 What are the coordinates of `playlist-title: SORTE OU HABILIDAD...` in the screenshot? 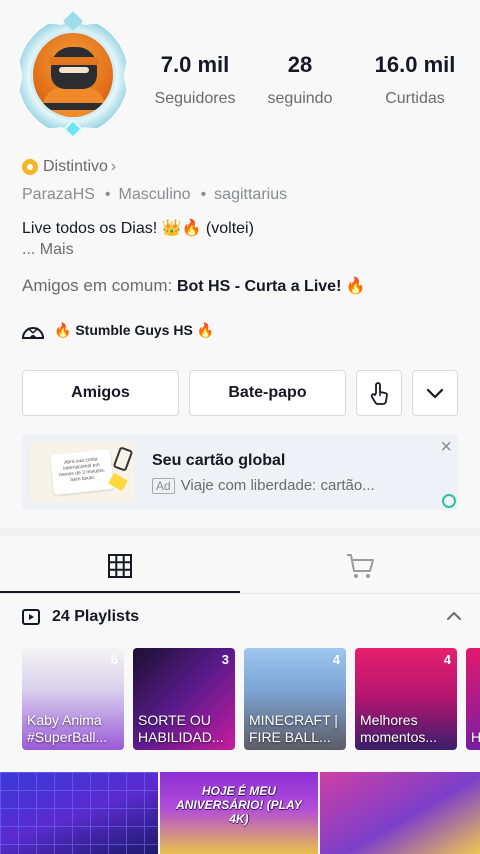 It's located at (181, 728).